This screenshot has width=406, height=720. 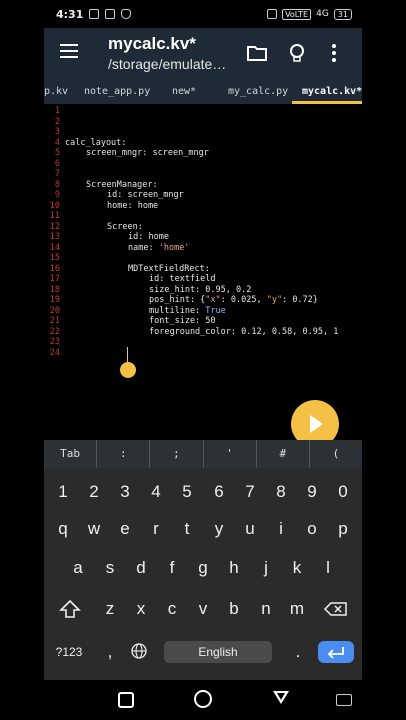 I want to click on symbol-key-quote: ', so click(x=230, y=454).